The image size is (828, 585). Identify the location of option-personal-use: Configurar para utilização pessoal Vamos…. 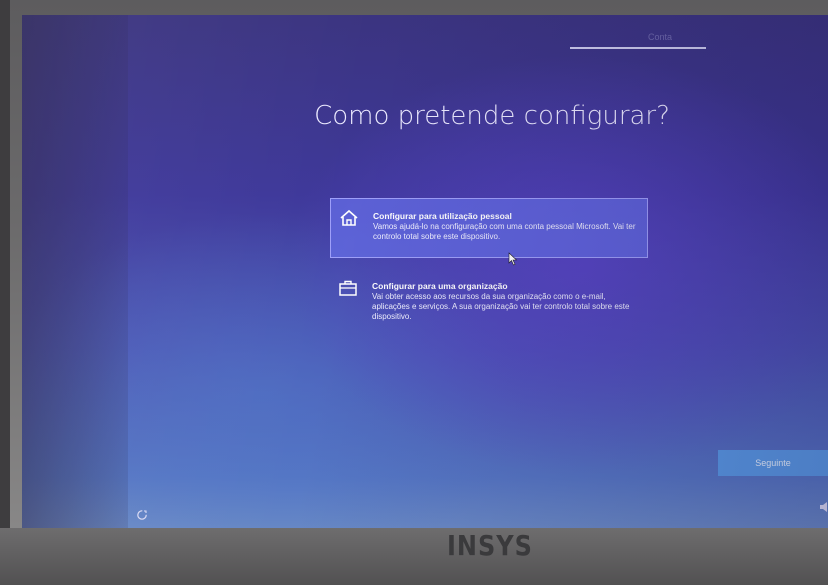
(489, 228).